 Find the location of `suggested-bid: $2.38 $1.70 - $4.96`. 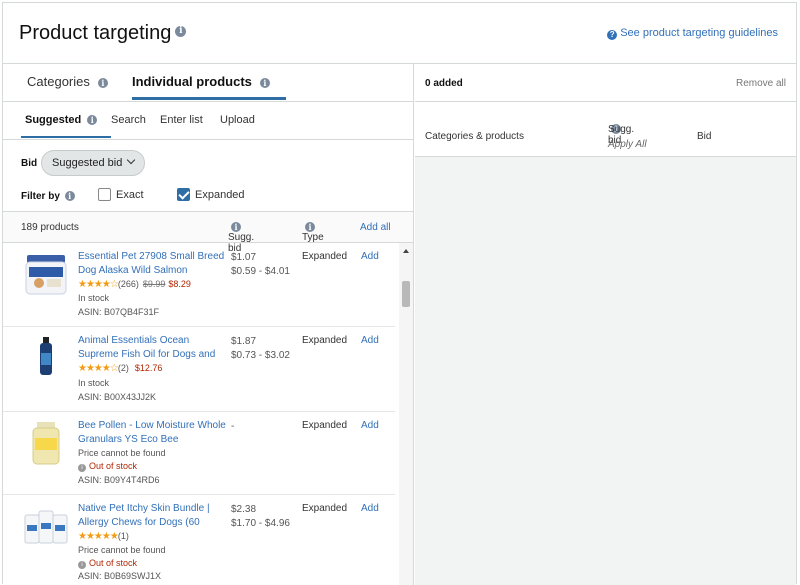

suggested-bid: $2.38 $1.70 - $4.96 is located at coordinates (260, 517).